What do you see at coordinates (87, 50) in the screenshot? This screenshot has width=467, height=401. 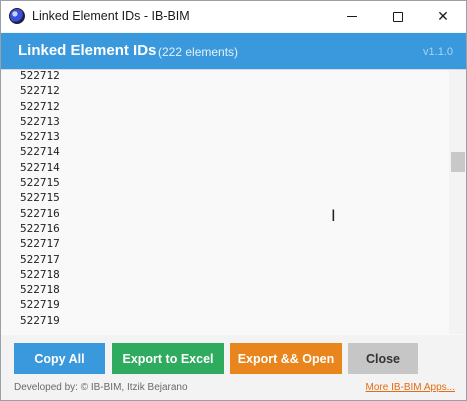 I see `page-title: Linked Element IDs` at bounding box center [87, 50].